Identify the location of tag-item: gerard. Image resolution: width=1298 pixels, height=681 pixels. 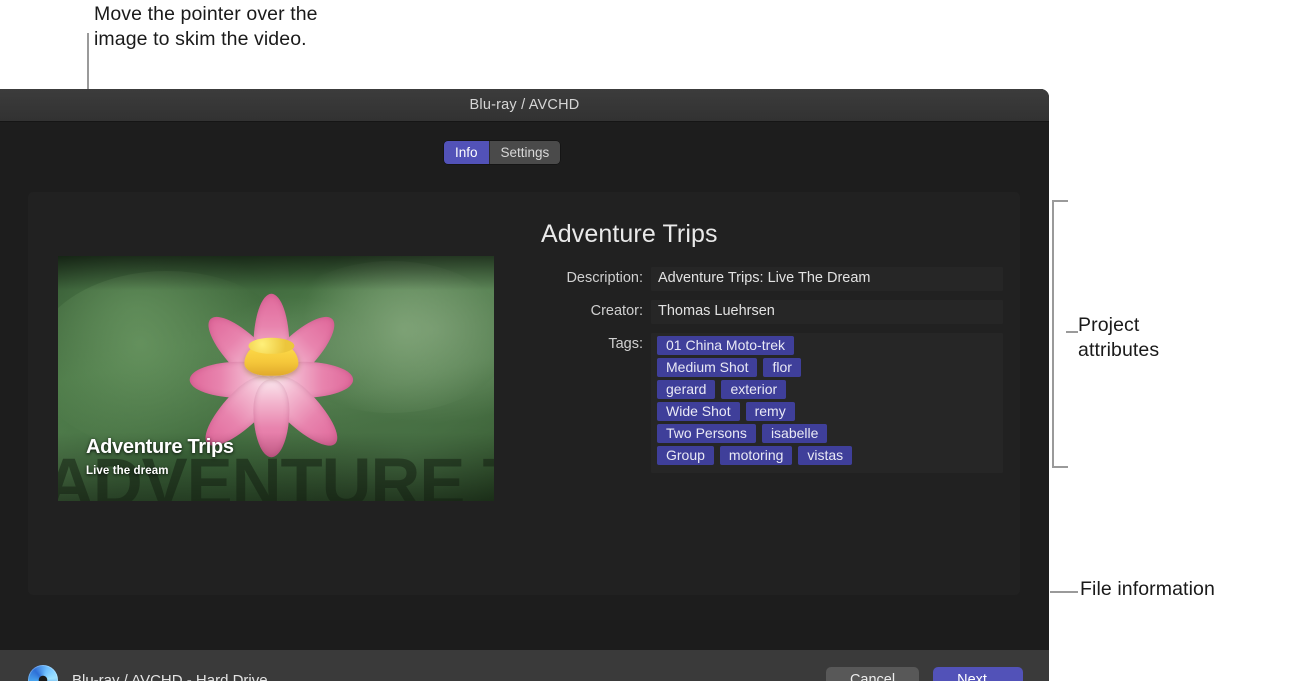
(686, 389).